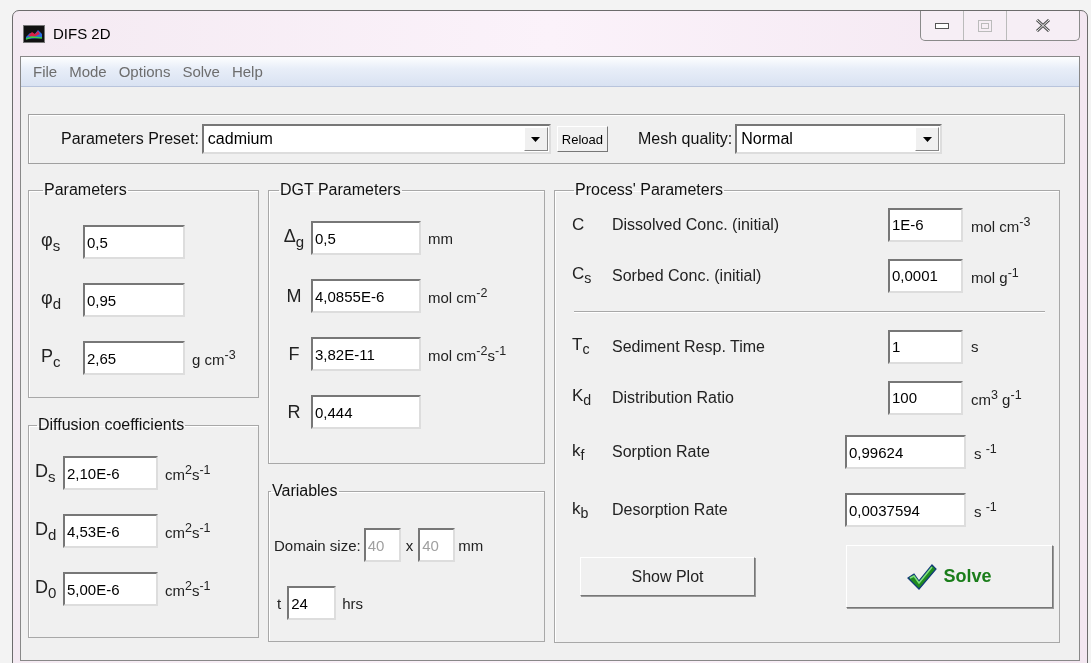 Image resolution: width=1091 pixels, height=663 pixels. I want to click on input-field: 1E-6, so click(925, 224).